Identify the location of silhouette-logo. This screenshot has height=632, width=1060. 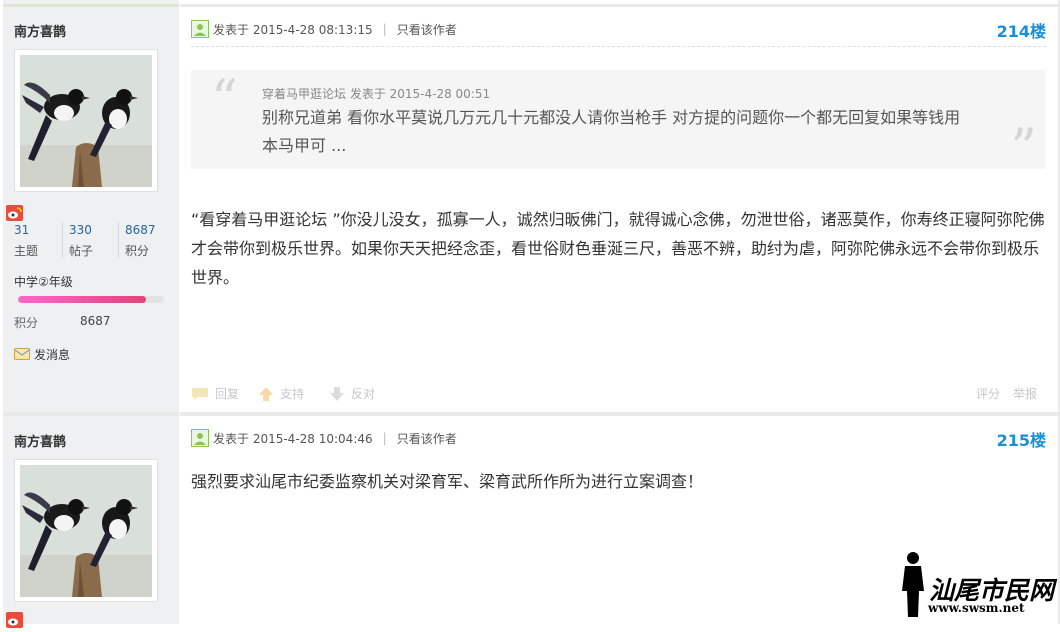
(913, 584).